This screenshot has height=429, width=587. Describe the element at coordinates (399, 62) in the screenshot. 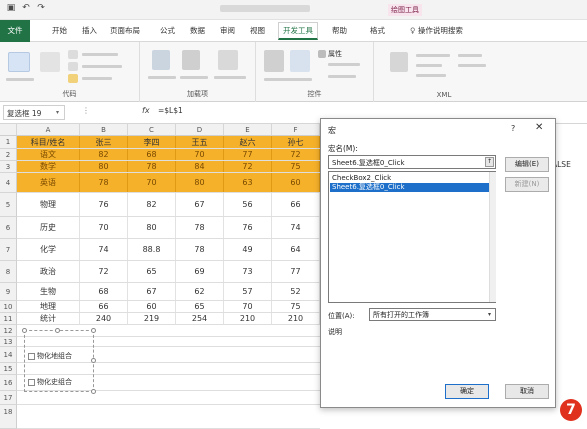

I see `source-icon` at that location.